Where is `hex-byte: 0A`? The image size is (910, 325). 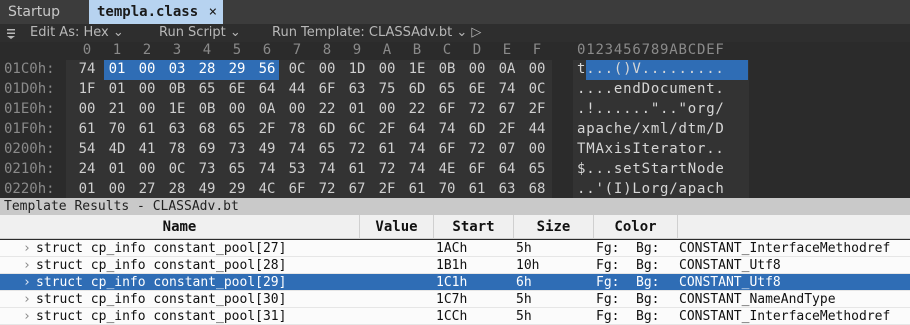
hex-byte: 0A is located at coordinates (507, 69).